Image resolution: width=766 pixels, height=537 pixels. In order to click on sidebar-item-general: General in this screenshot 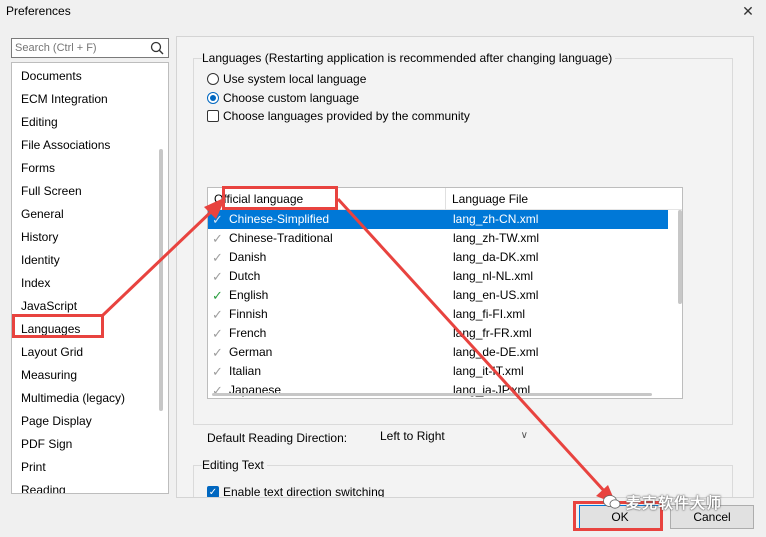, I will do `click(42, 215)`.